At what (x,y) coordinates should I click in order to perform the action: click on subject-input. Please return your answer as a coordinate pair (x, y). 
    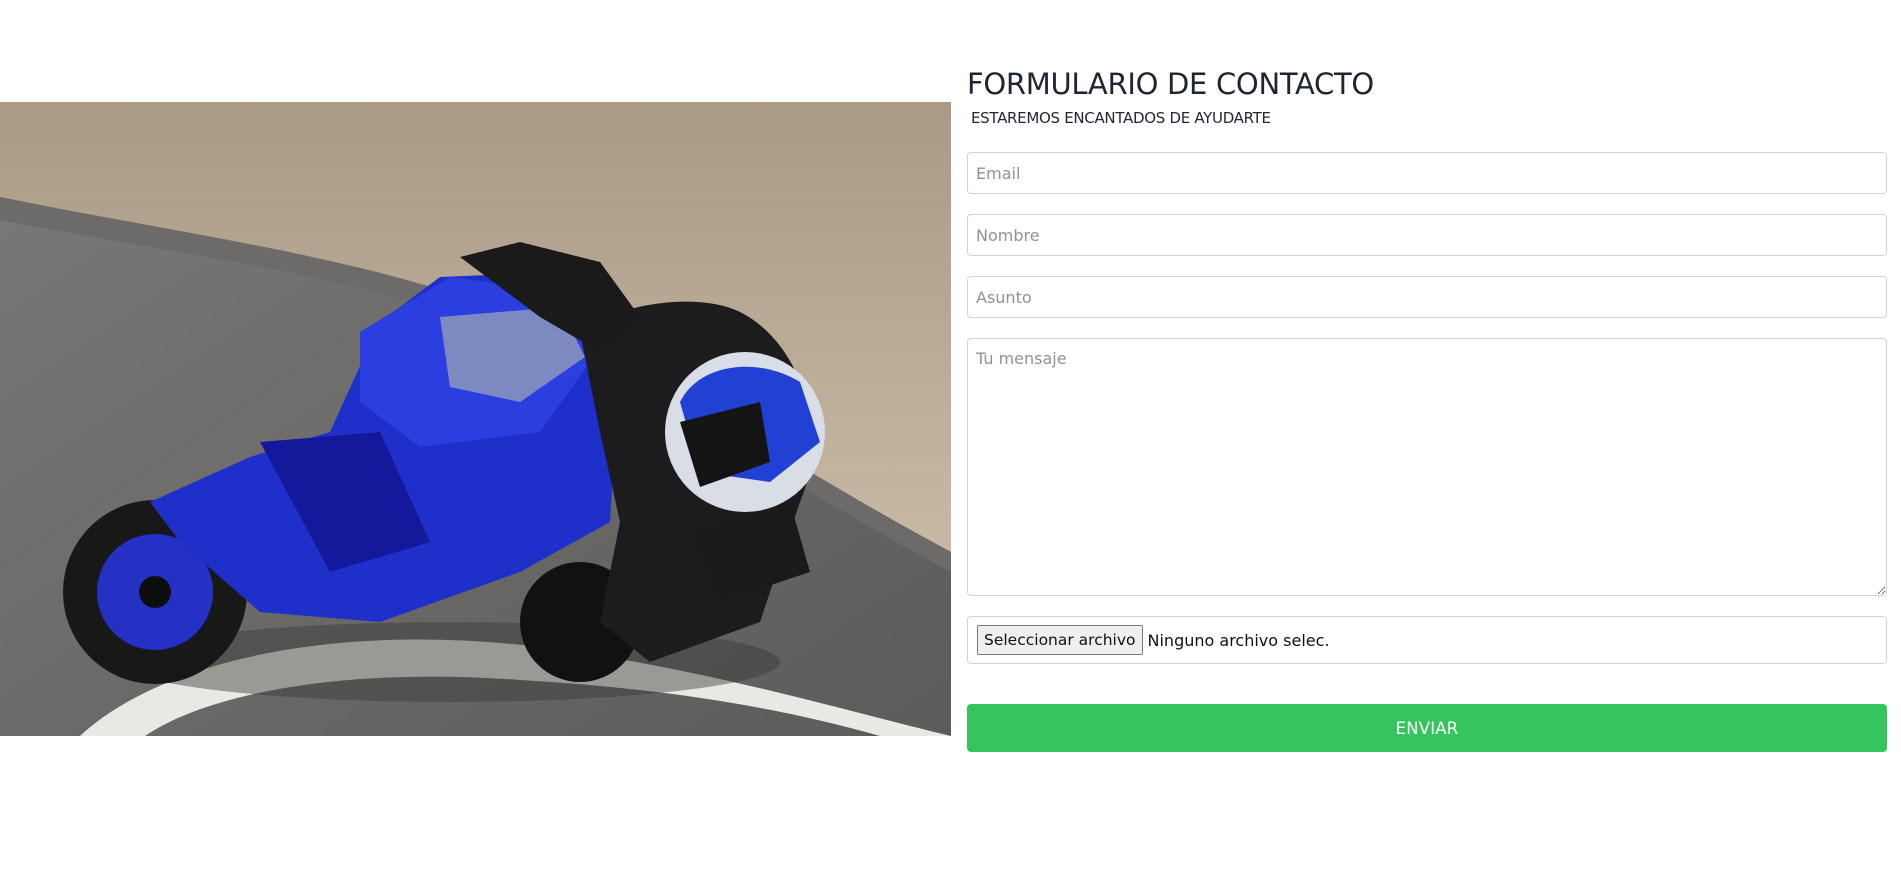
    Looking at the image, I should click on (1427, 297).